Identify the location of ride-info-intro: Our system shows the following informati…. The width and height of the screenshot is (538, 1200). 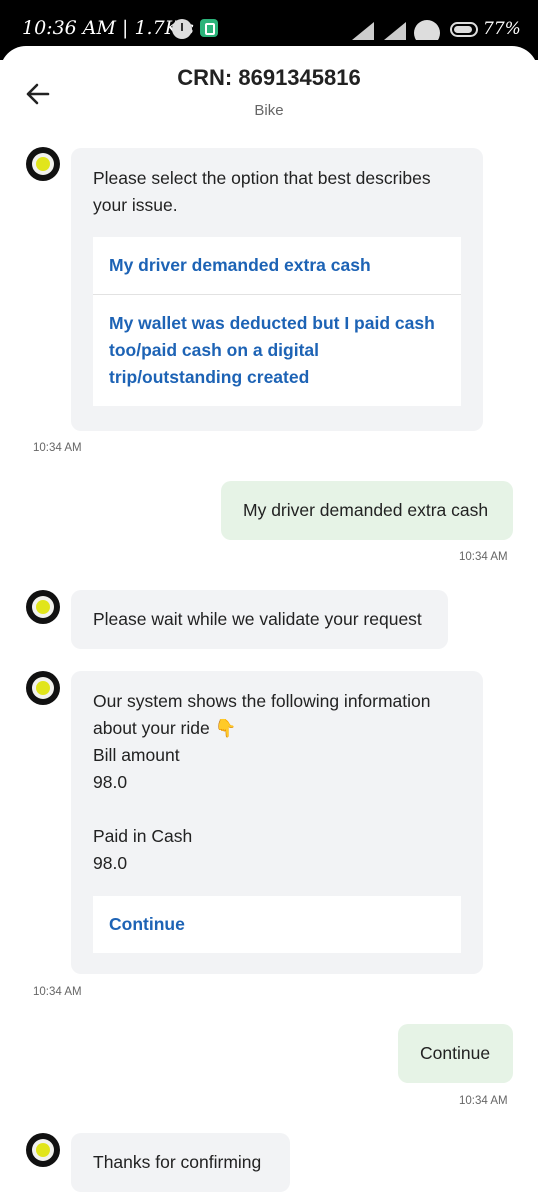
(277, 715).